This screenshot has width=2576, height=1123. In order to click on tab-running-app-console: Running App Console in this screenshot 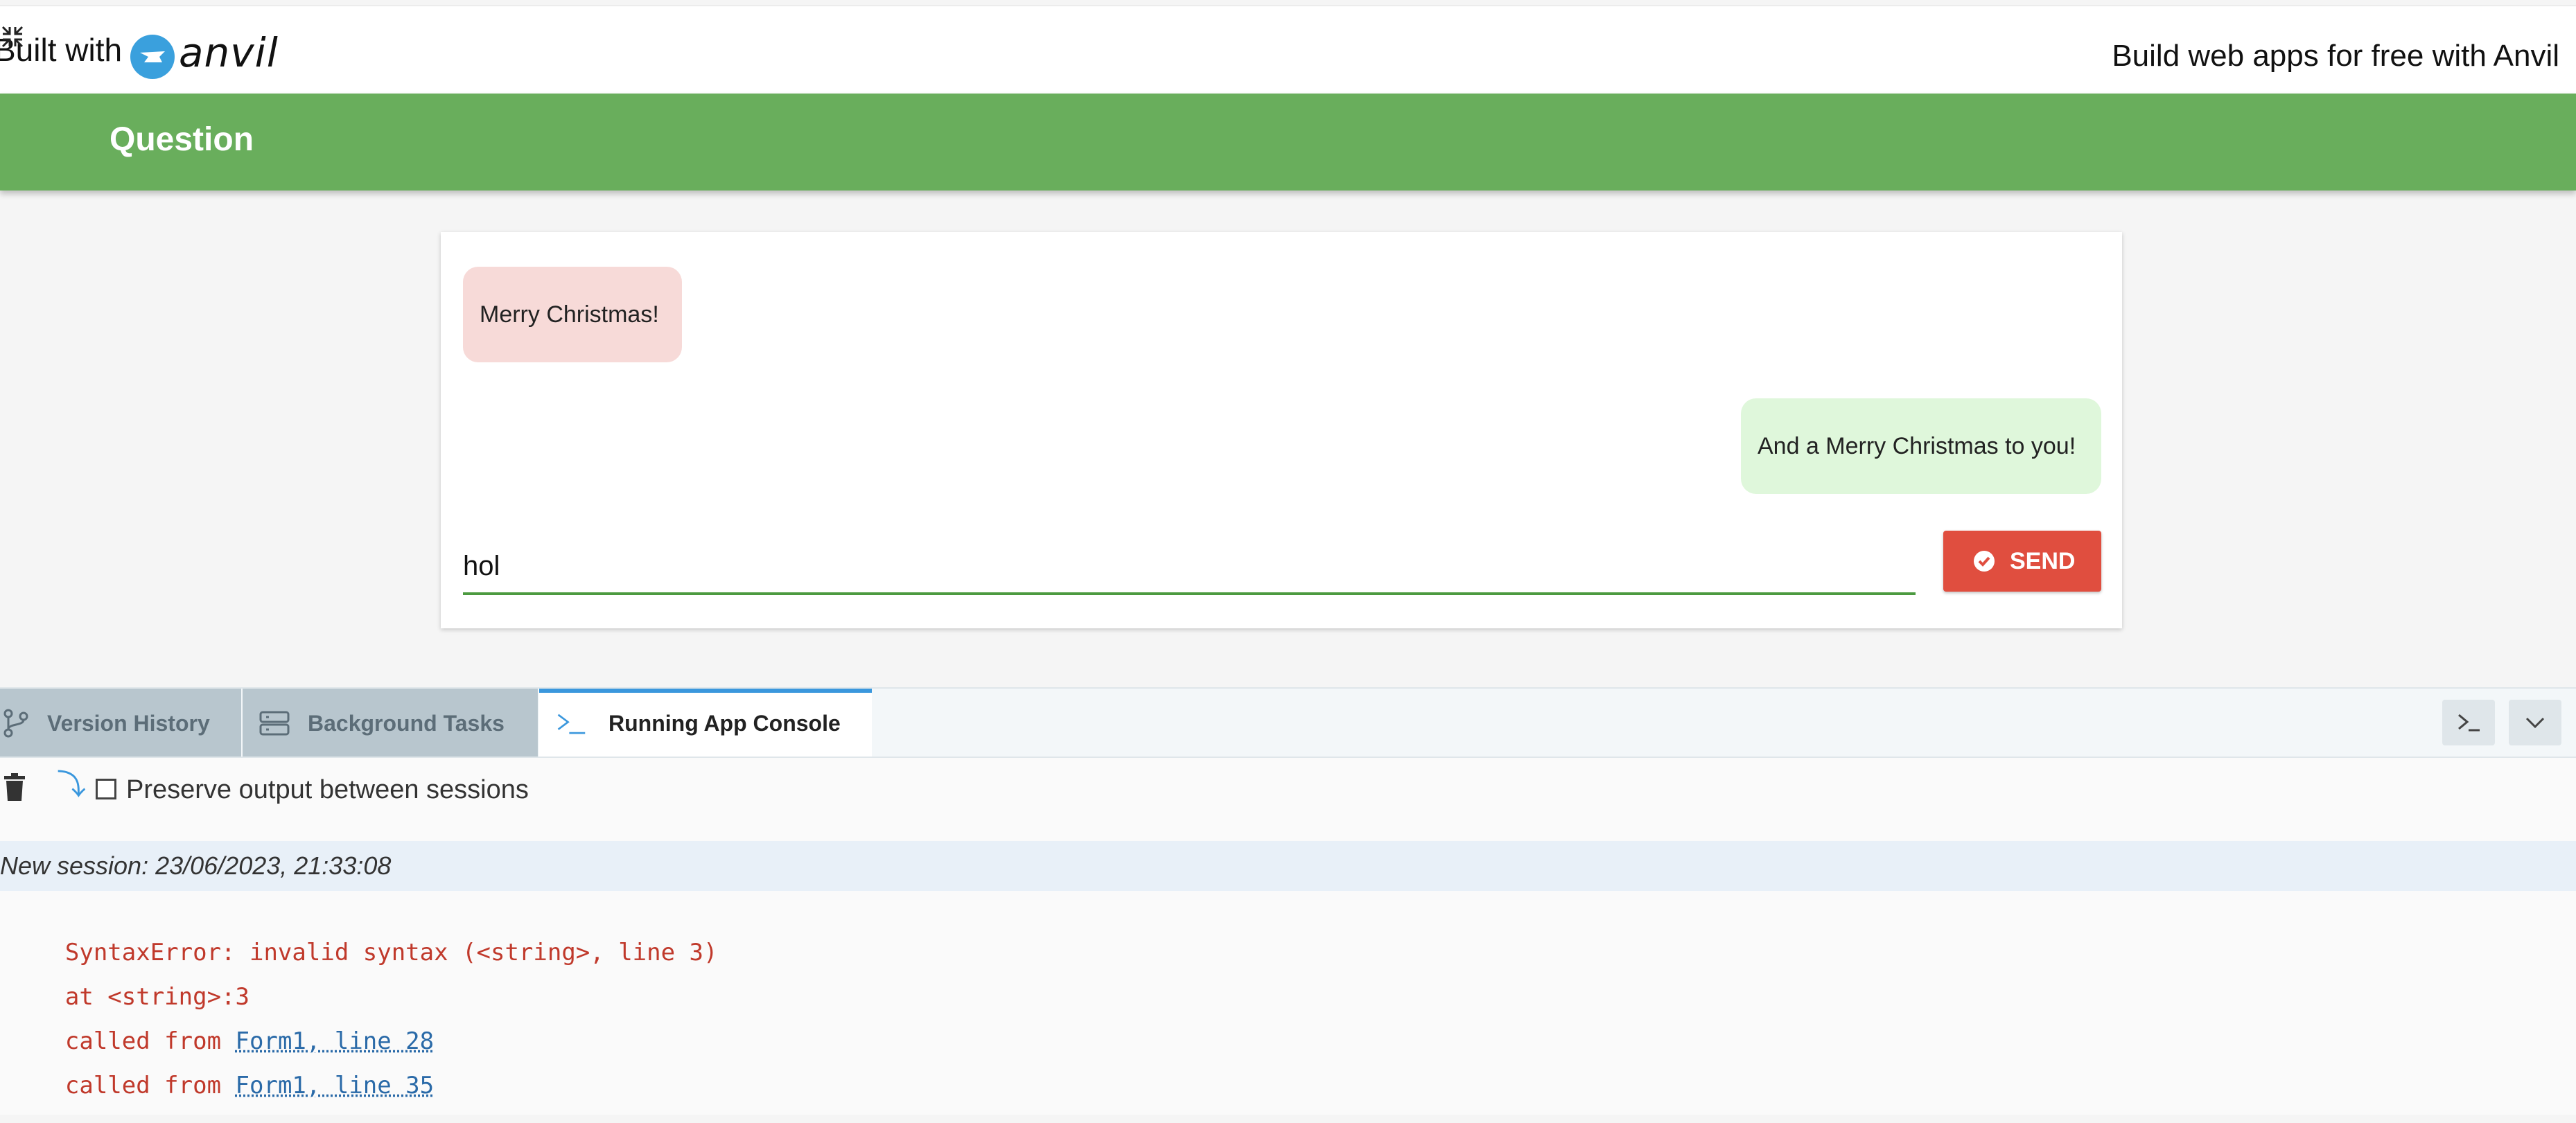, I will do `click(705, 723)`.